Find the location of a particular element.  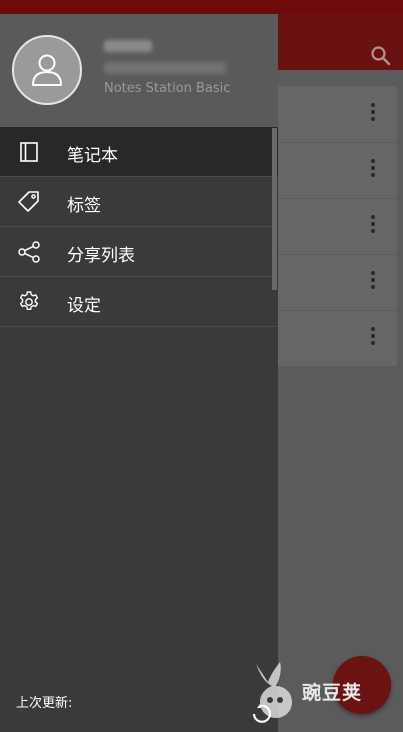

tag-icon is located at coordinates (29, 202).